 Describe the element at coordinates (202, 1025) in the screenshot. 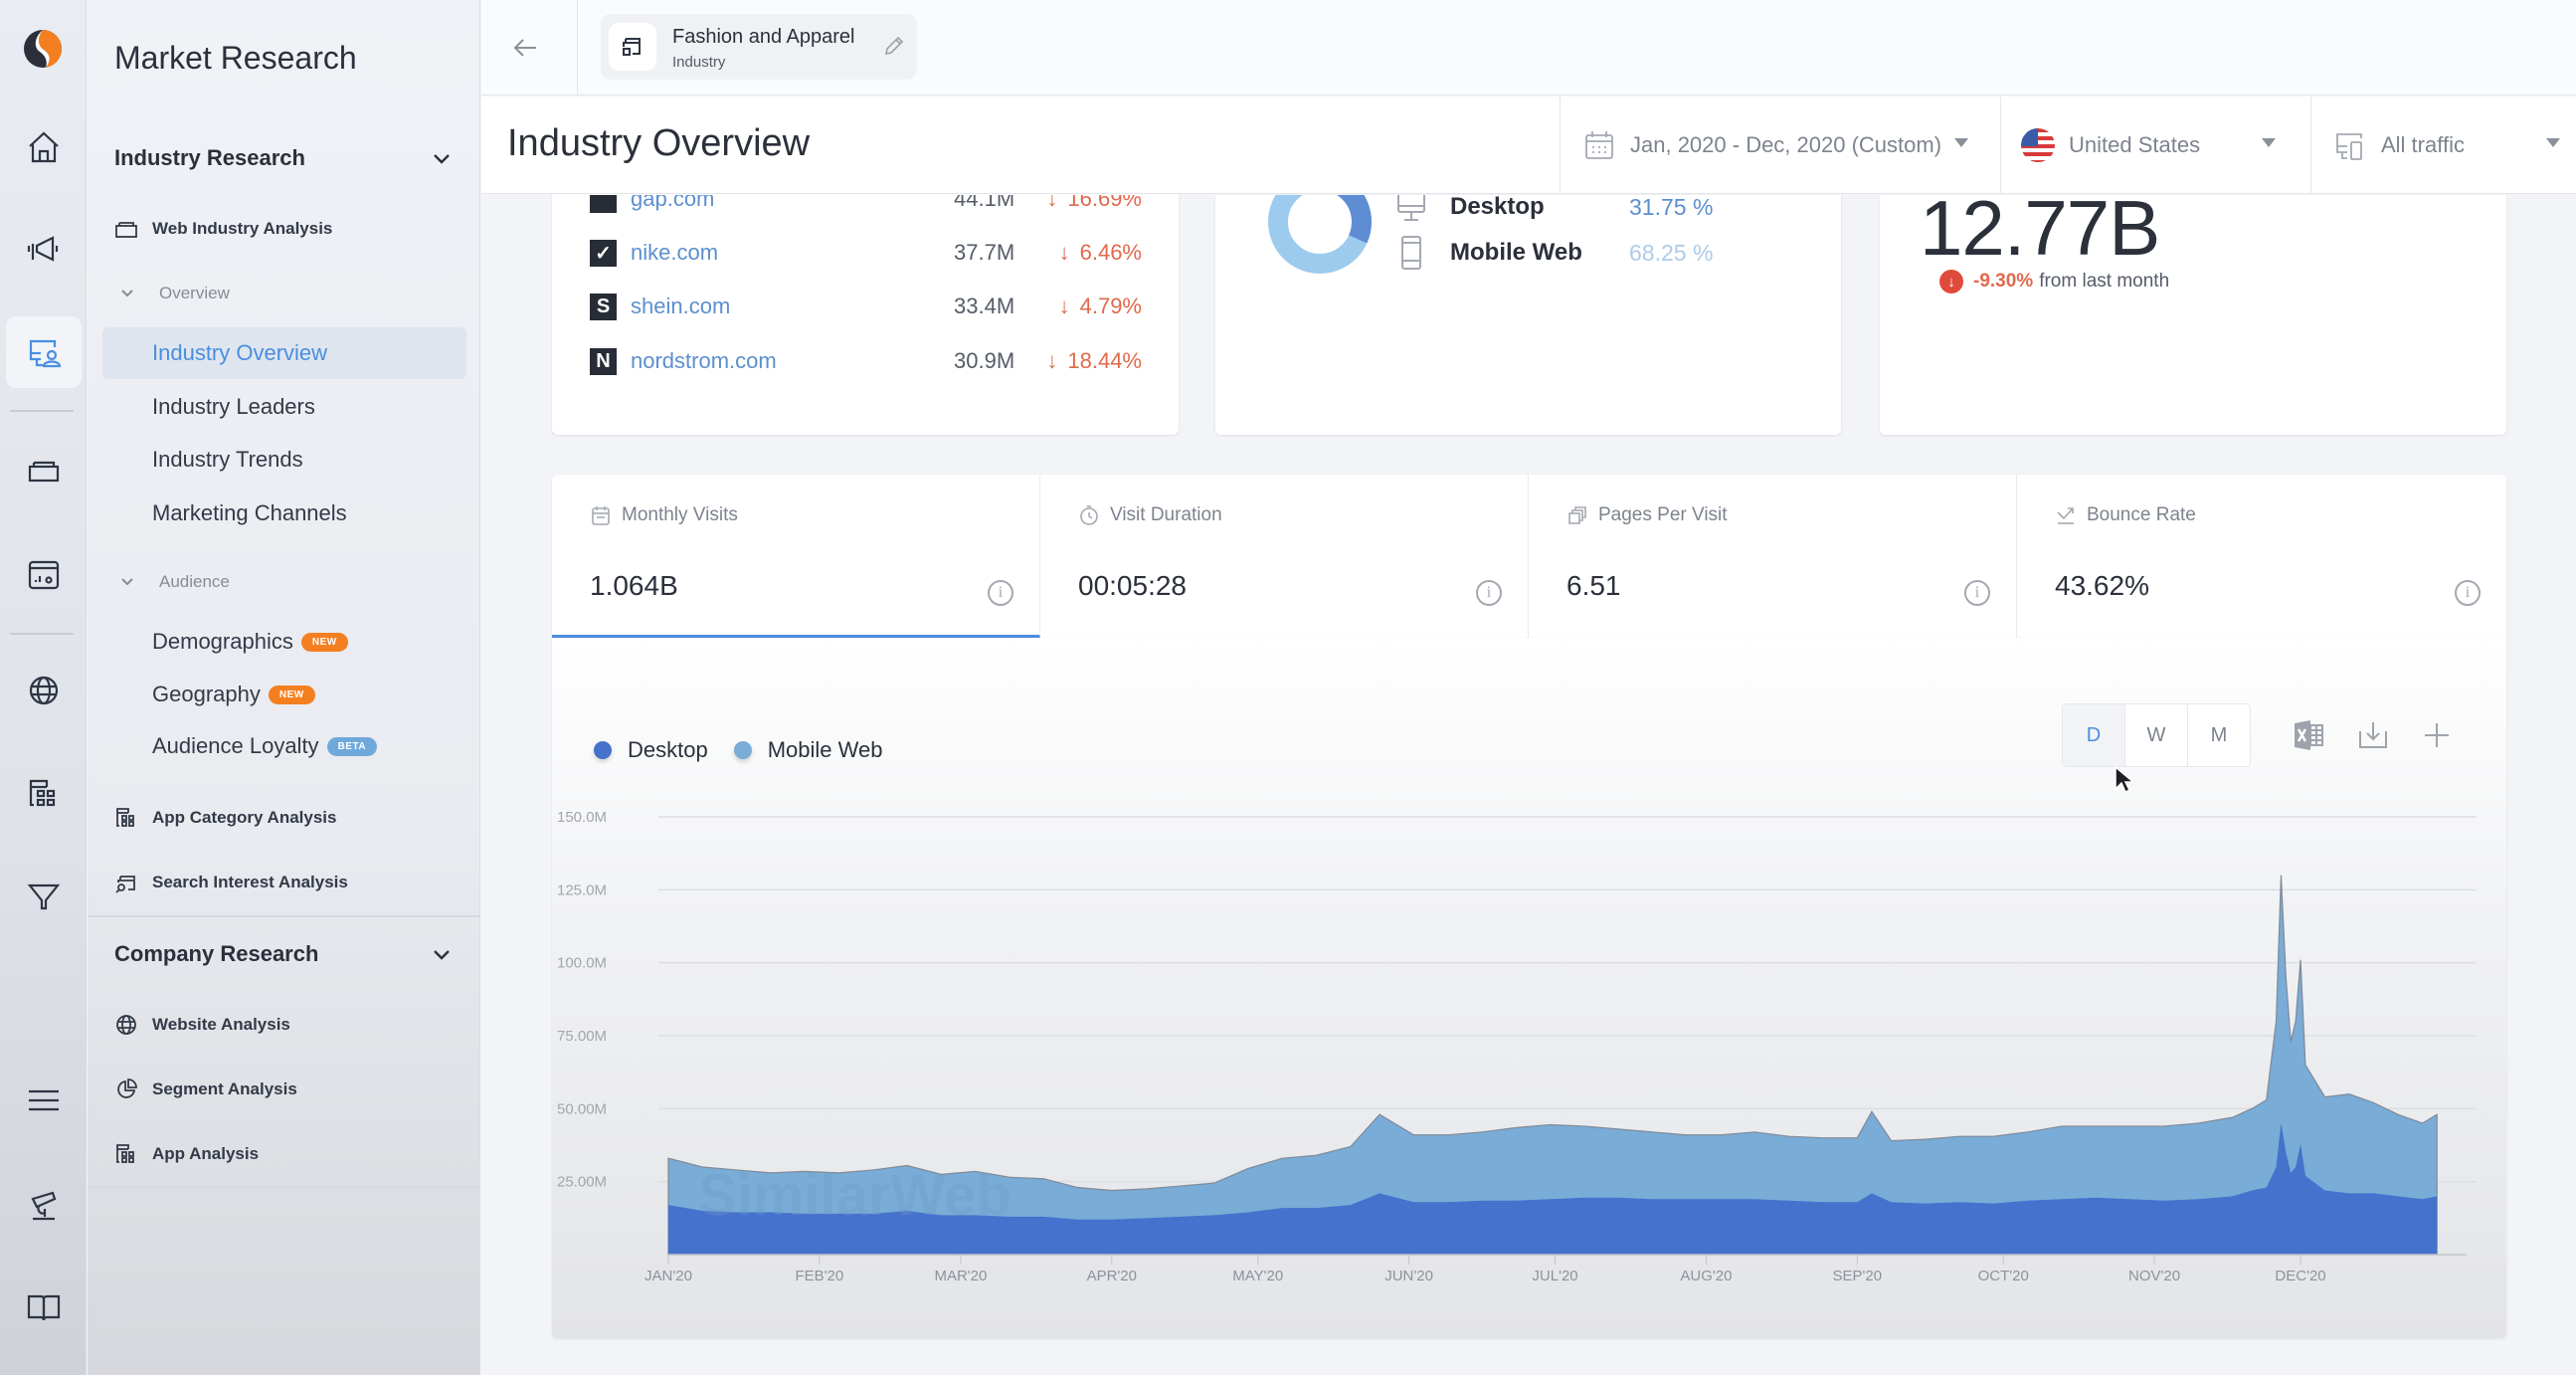

I see `sidebar-item-website-analysis: Website Analysis` at that location.